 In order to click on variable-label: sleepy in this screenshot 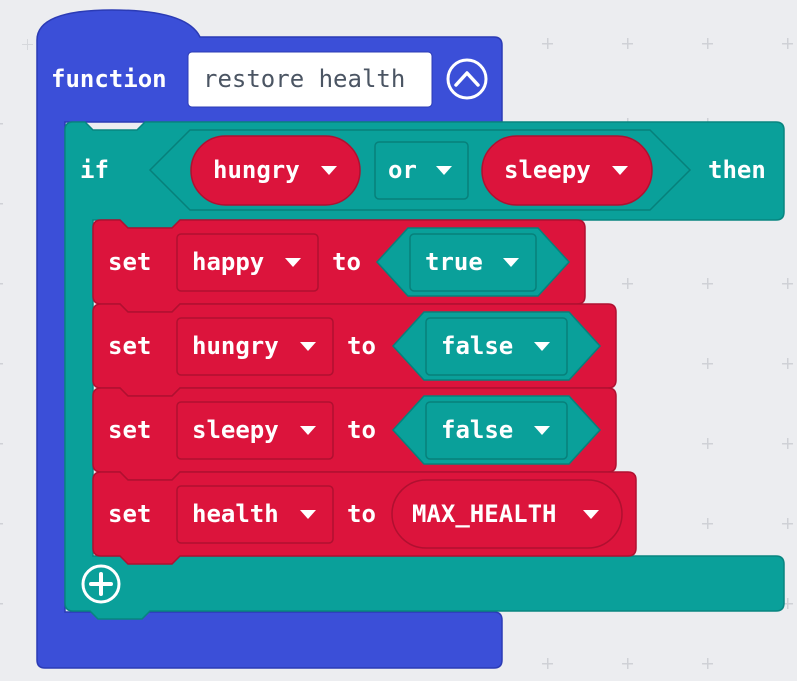, I will do `click(235, 430)`.